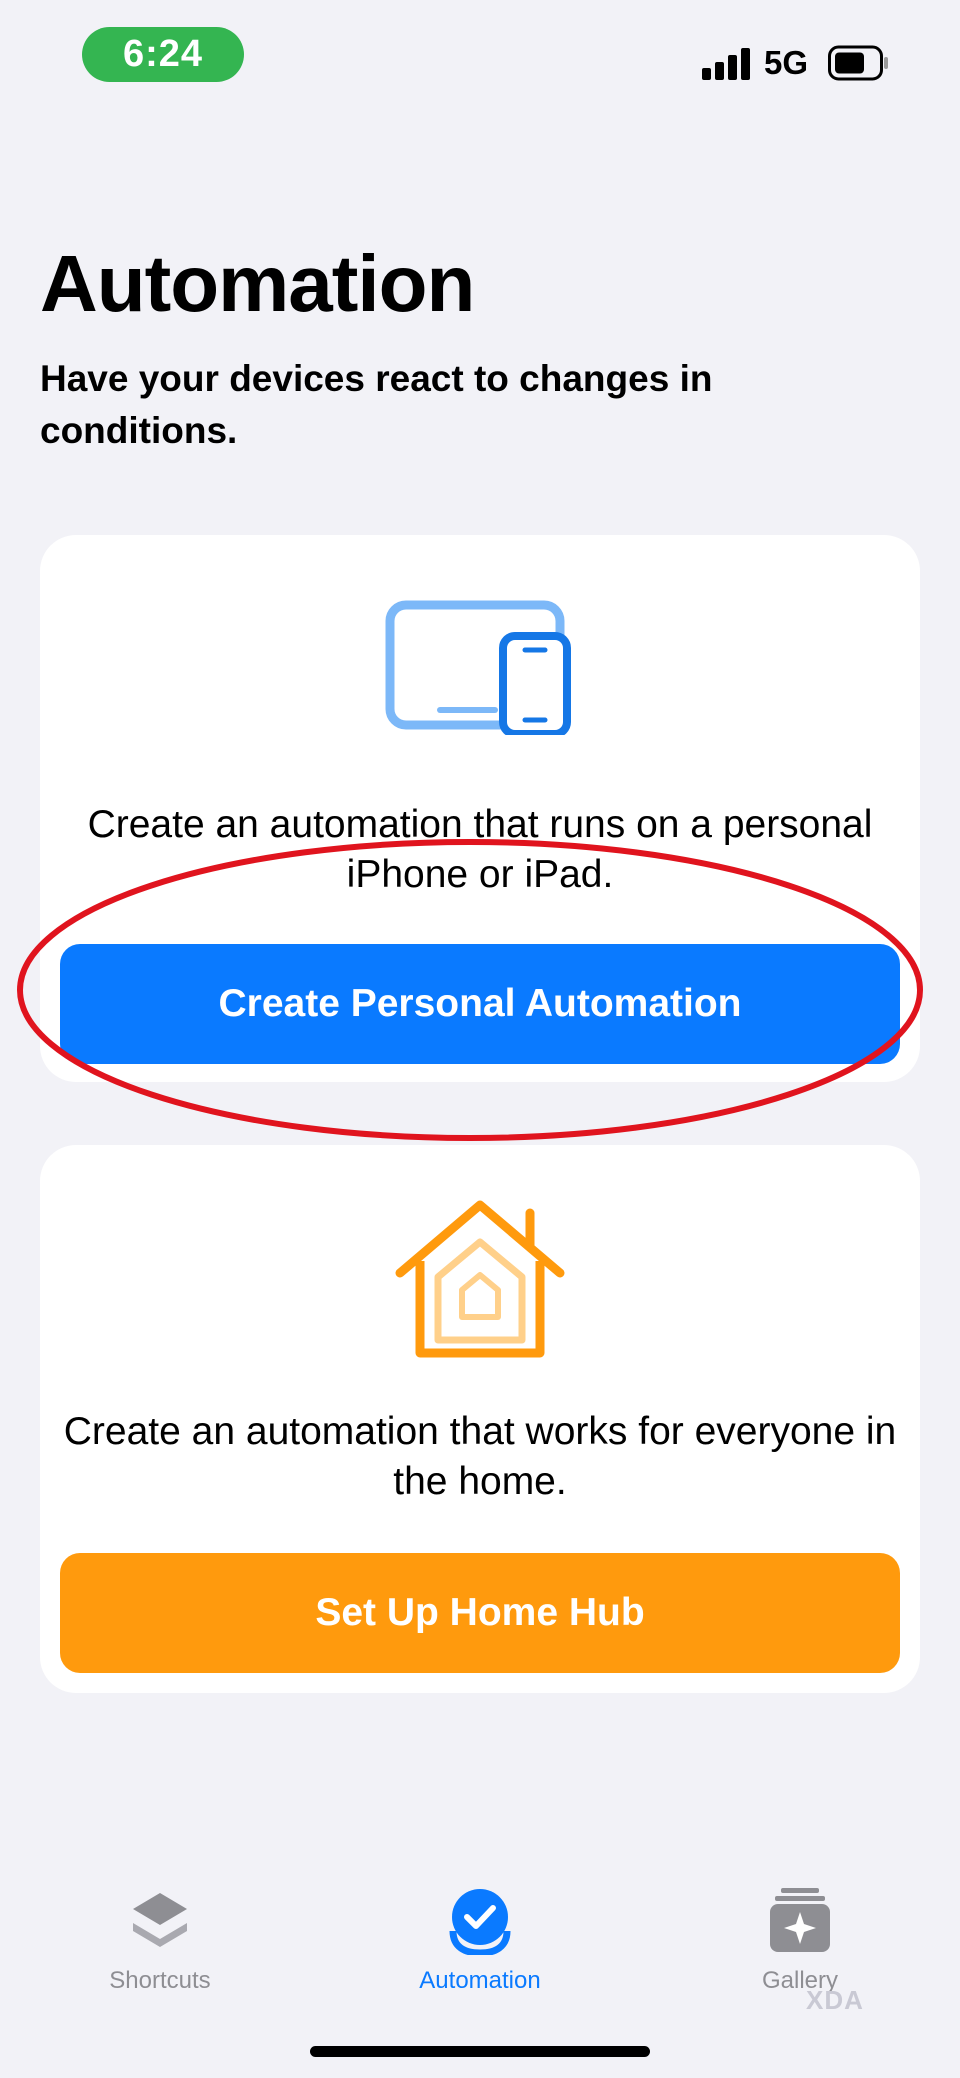  Describe the element at coordinates (480, 1922) in the screenshot. I see `checkmark-circle-icon` at that location.